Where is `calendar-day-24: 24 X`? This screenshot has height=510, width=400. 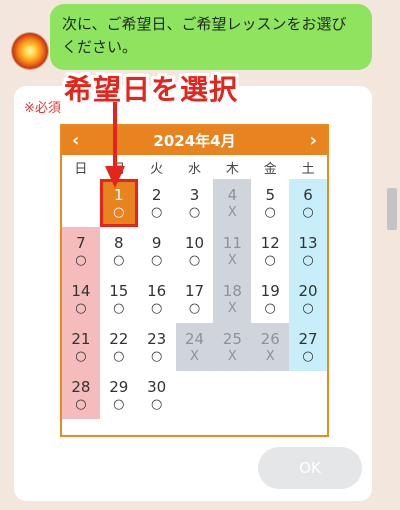
calendar-day-24: 24 X is located at coordinates (194, 347).